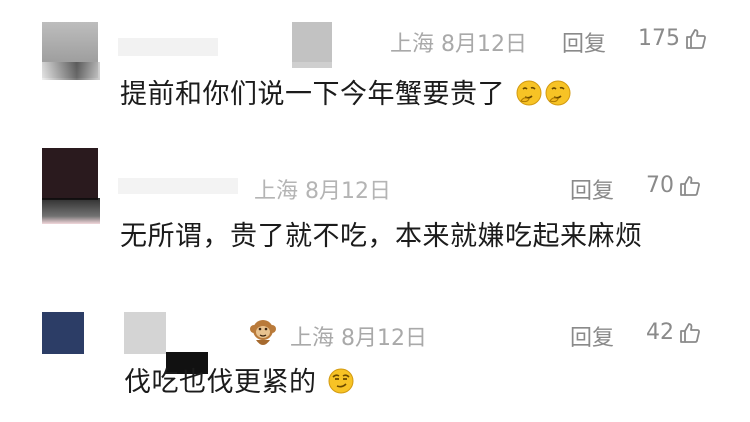  I want to click on comment-text: 提前和你们说一下今年蟹要贵了, so click(346, 91).